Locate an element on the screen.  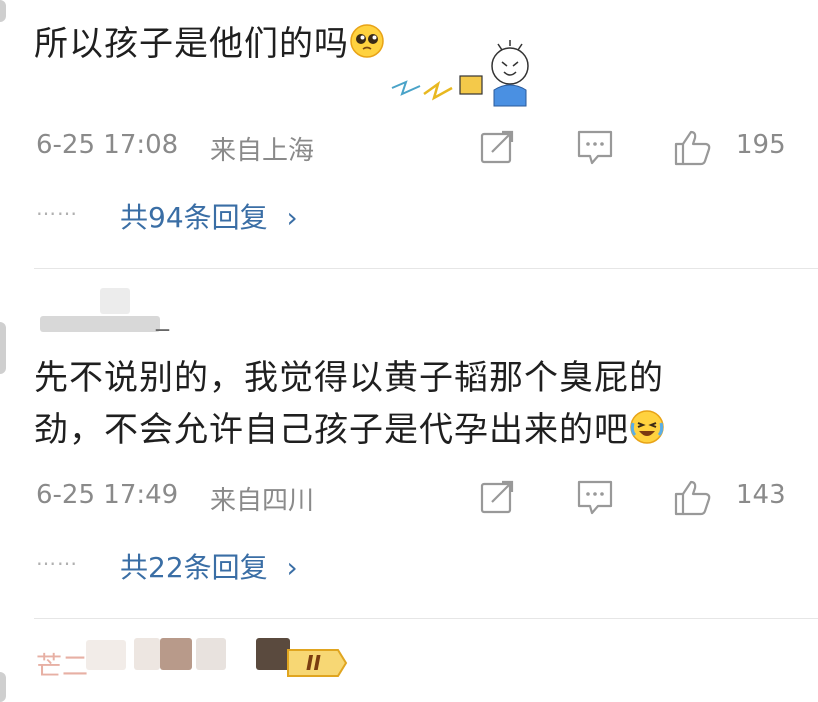
comment-text-content: 所以孩子是他们的吗 is located at coordinates (191, 44).